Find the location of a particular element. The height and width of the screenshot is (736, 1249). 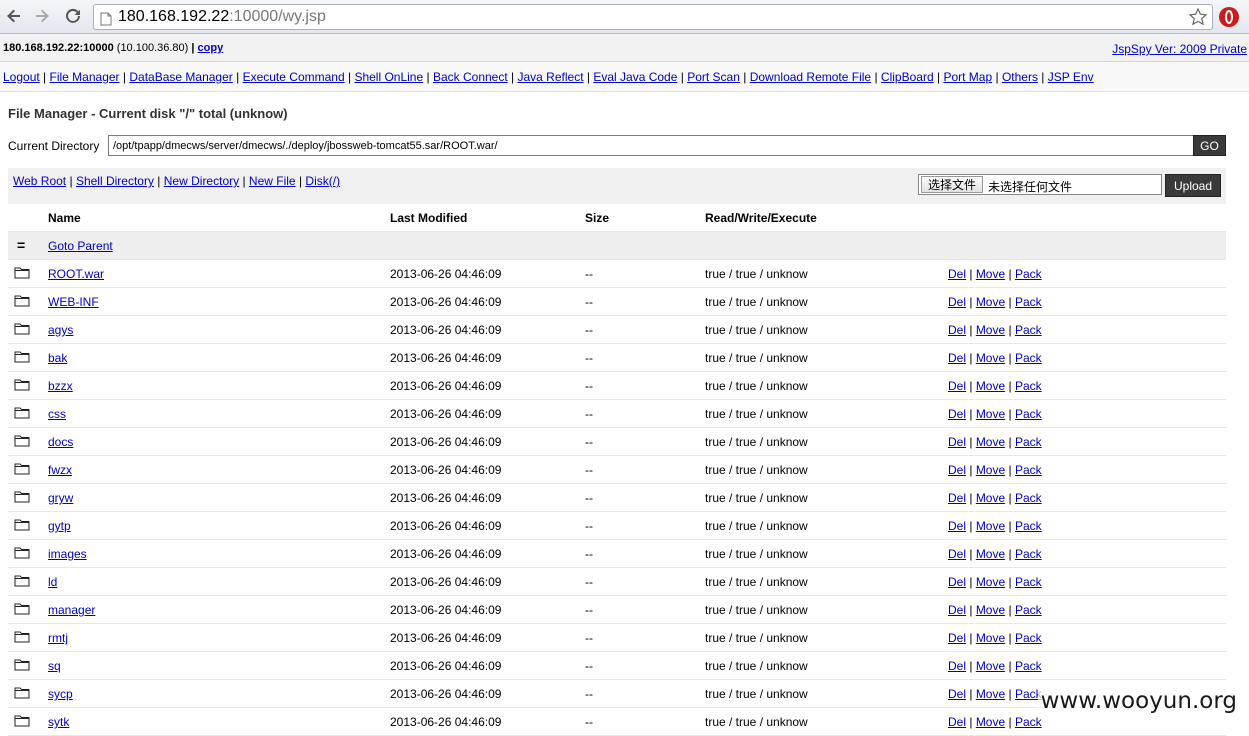

folder-name-link: agys is located at coordinates (60, 330).